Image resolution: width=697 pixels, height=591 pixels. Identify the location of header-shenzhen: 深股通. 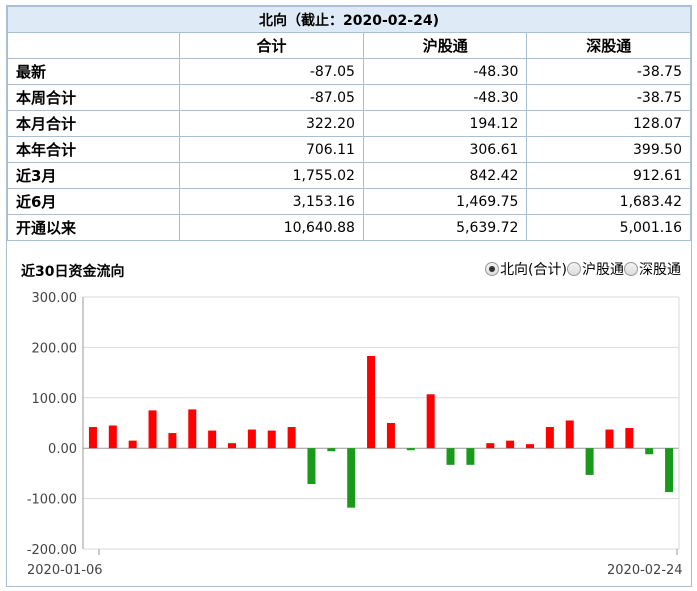
(608, 45).